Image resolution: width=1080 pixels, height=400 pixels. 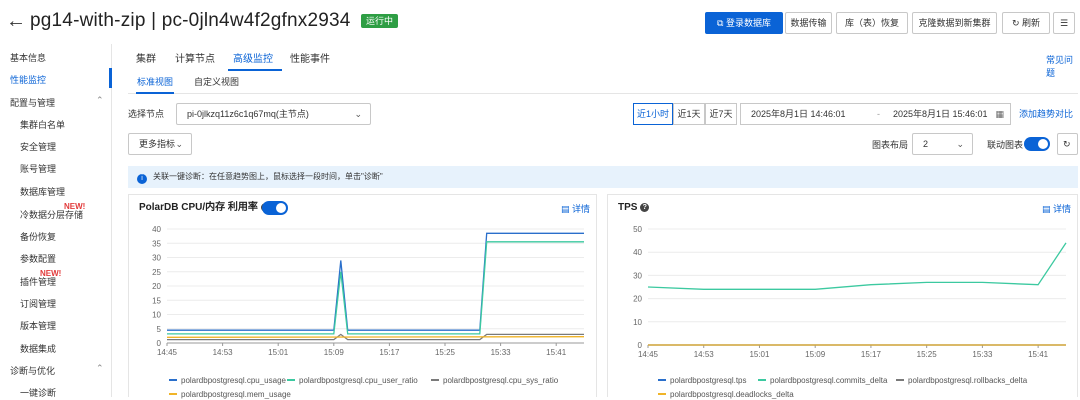 I want to click on legend-item: polardbpostgresql.cpu_usage, so click(x=227, y=381).